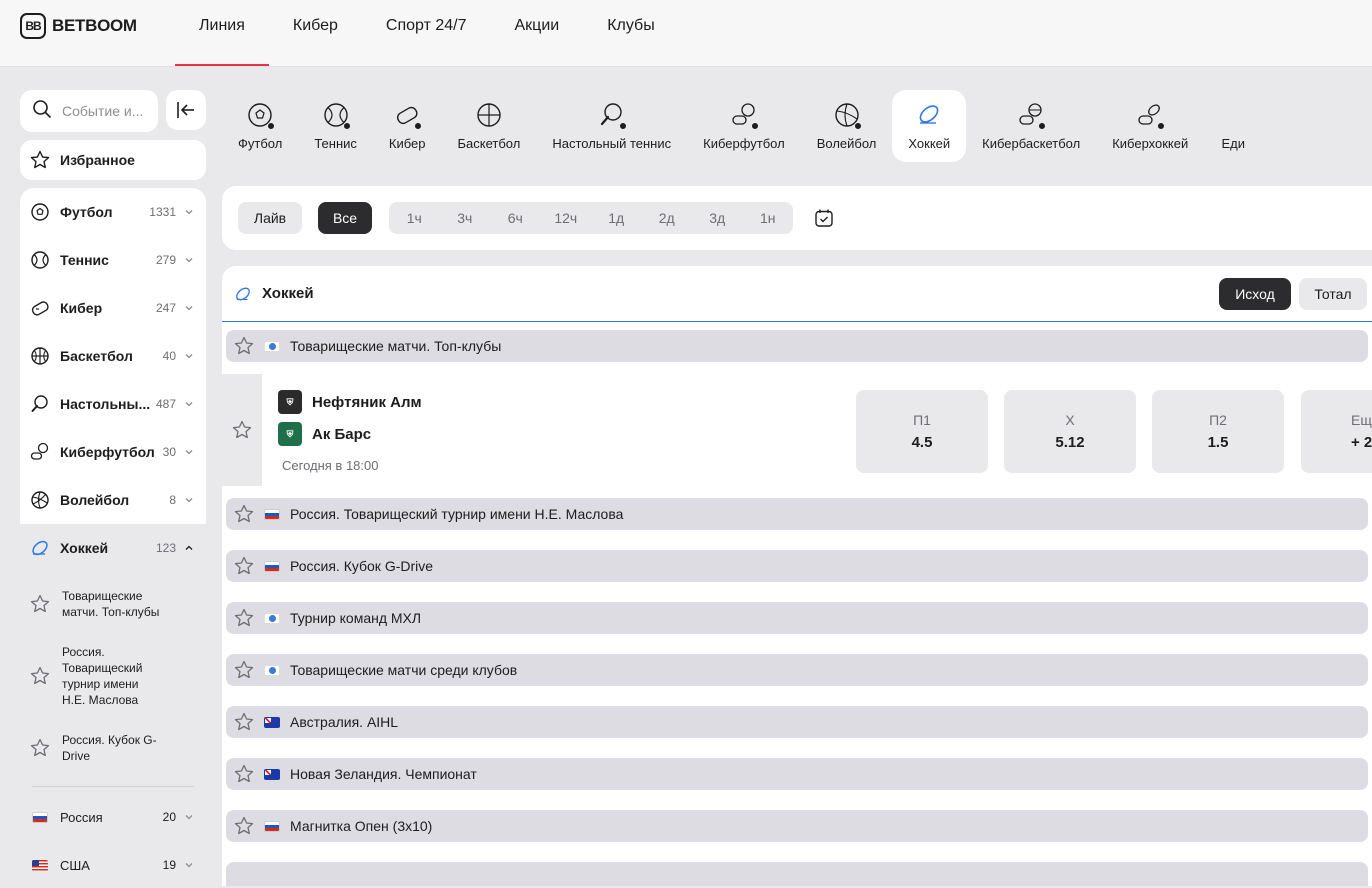  I want to click on league-row: Турнир команд МХЛ, so click(797, 618).